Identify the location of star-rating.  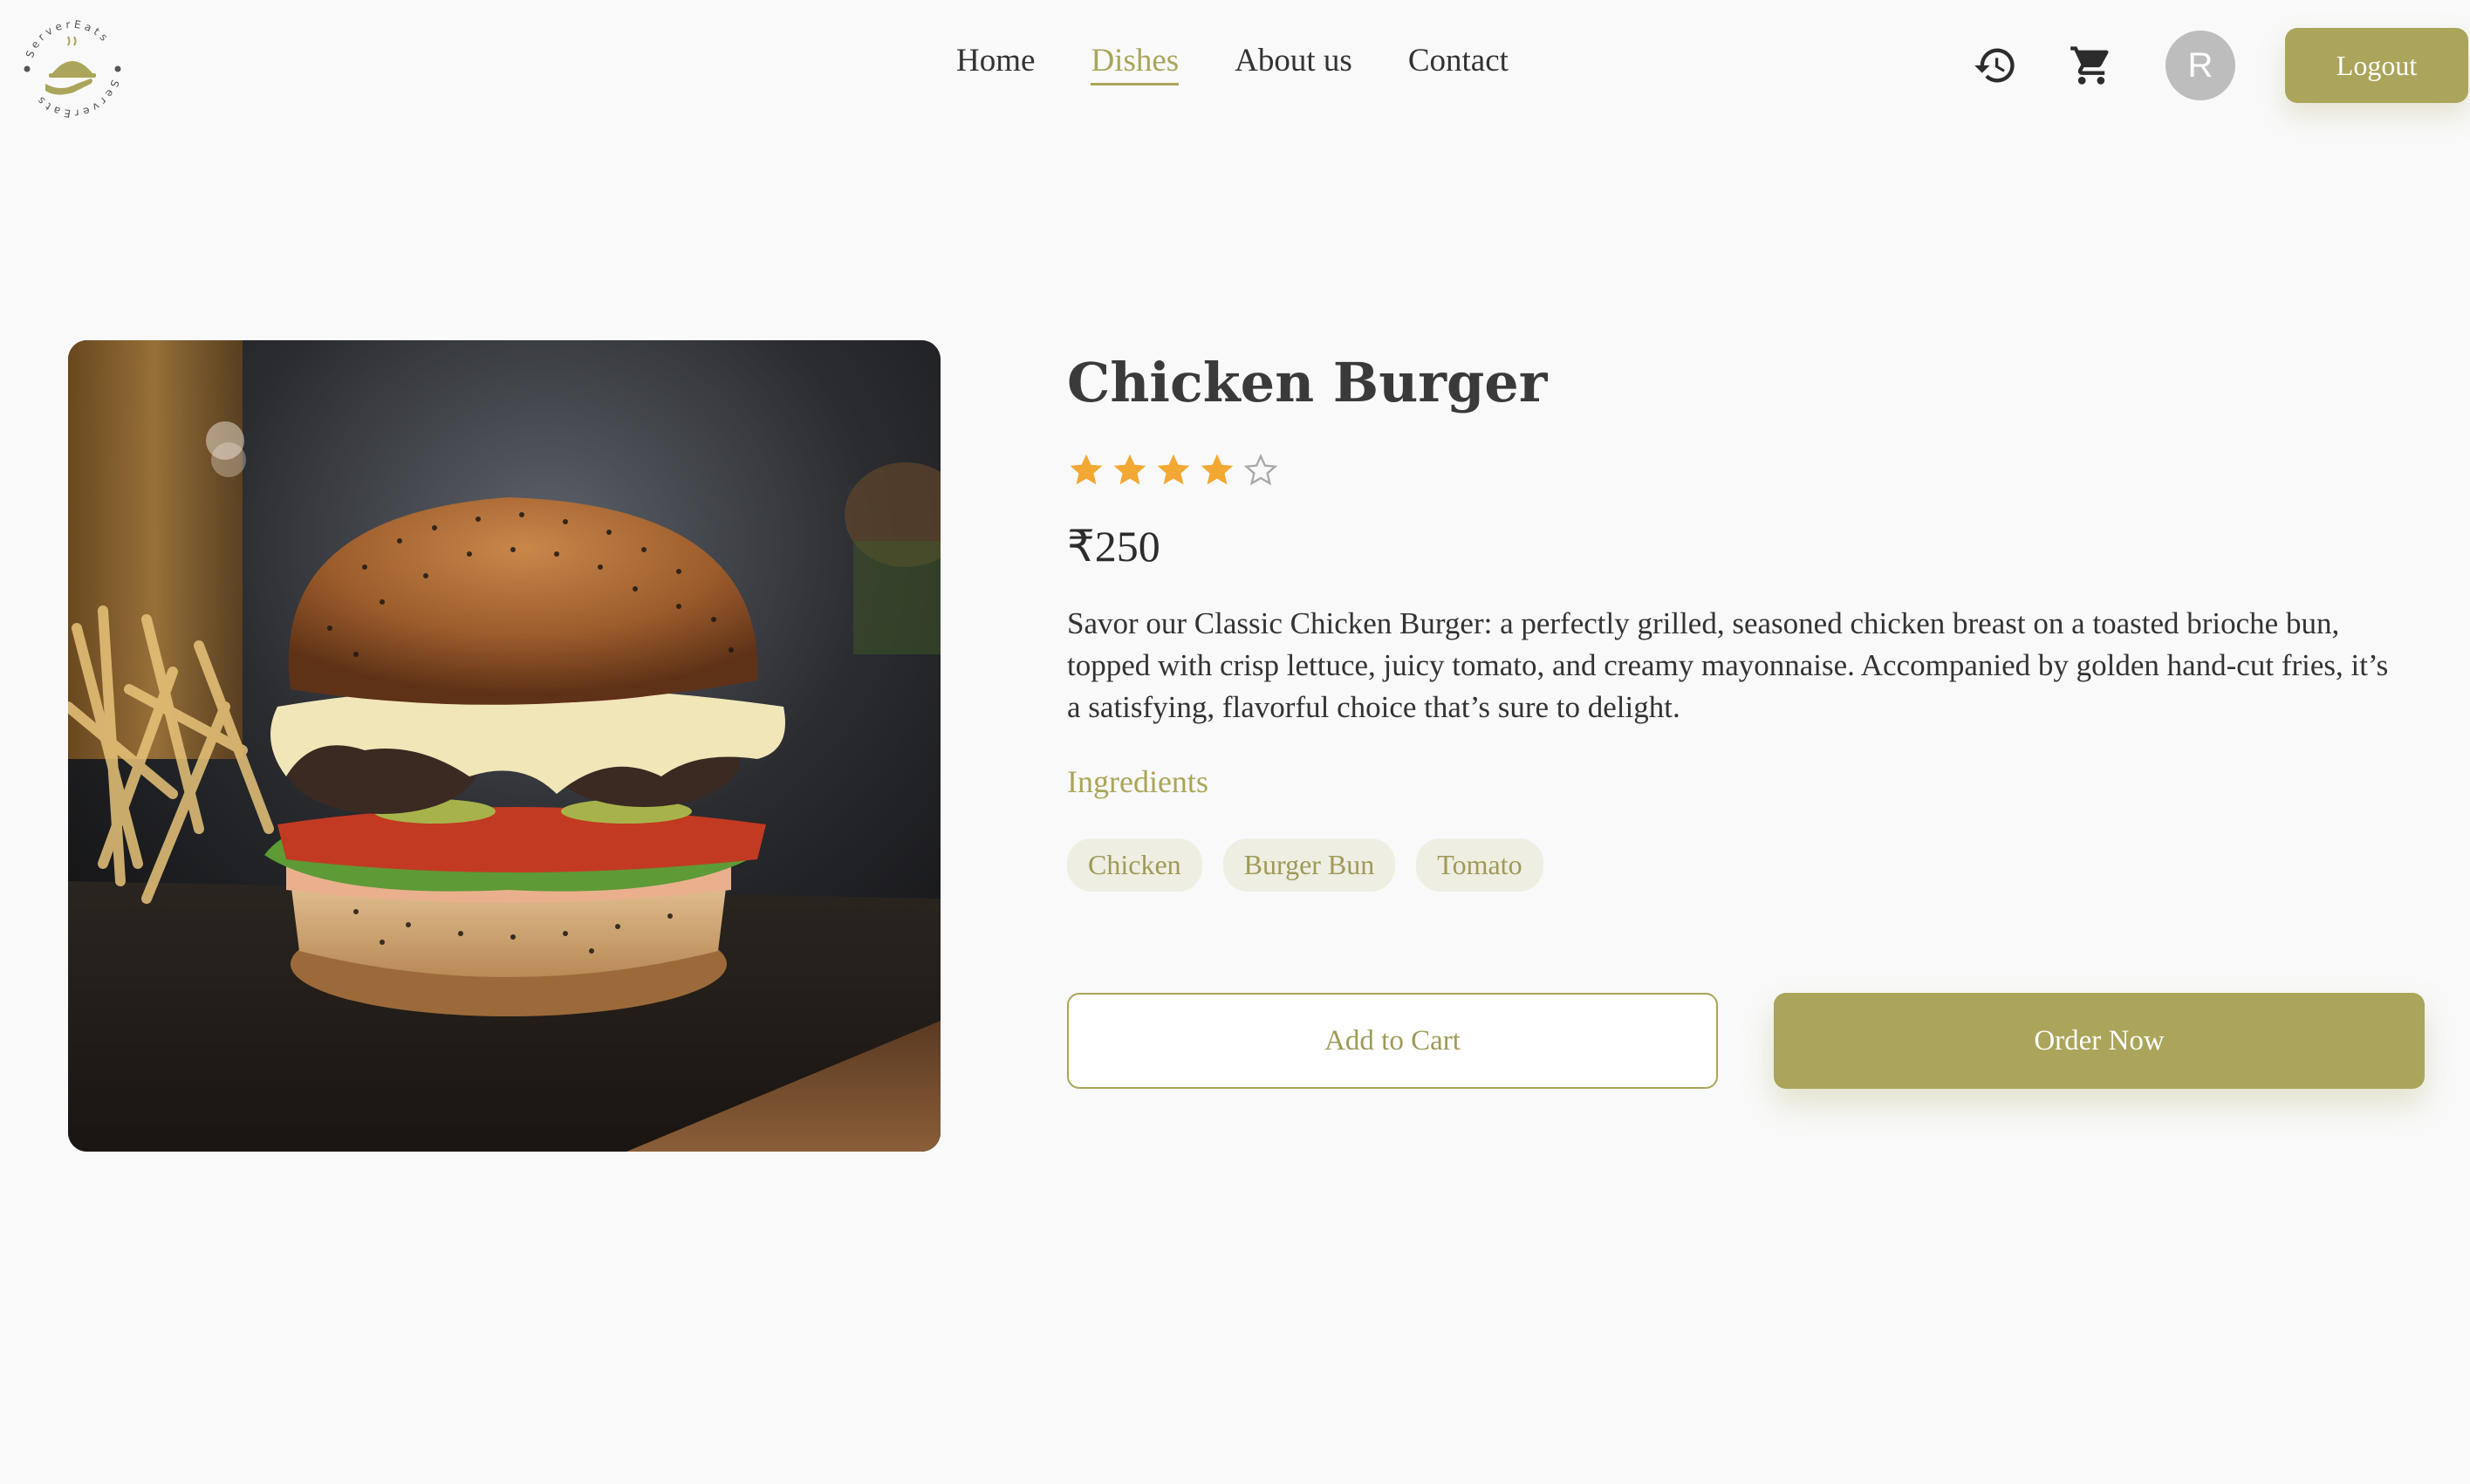
(1747, 472).